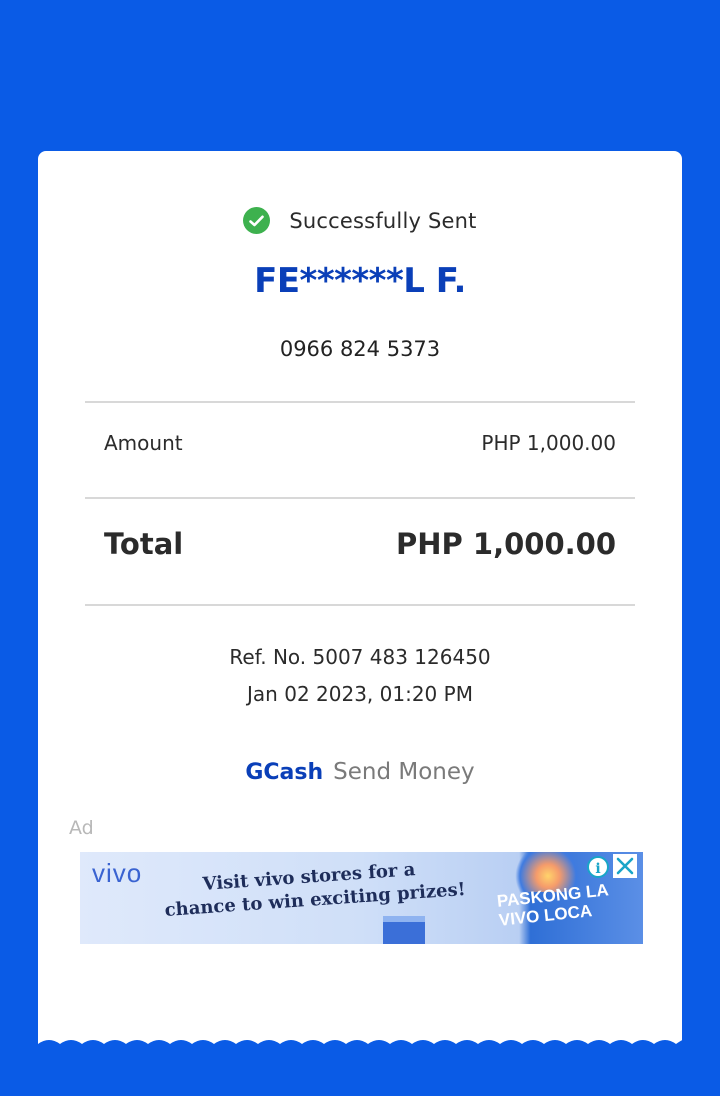  What do you see at coordinates (360, 657) in the screenshot?
I see `reference-number: Ref. No. 5007 483 126450` at bounding box center [360, 657].